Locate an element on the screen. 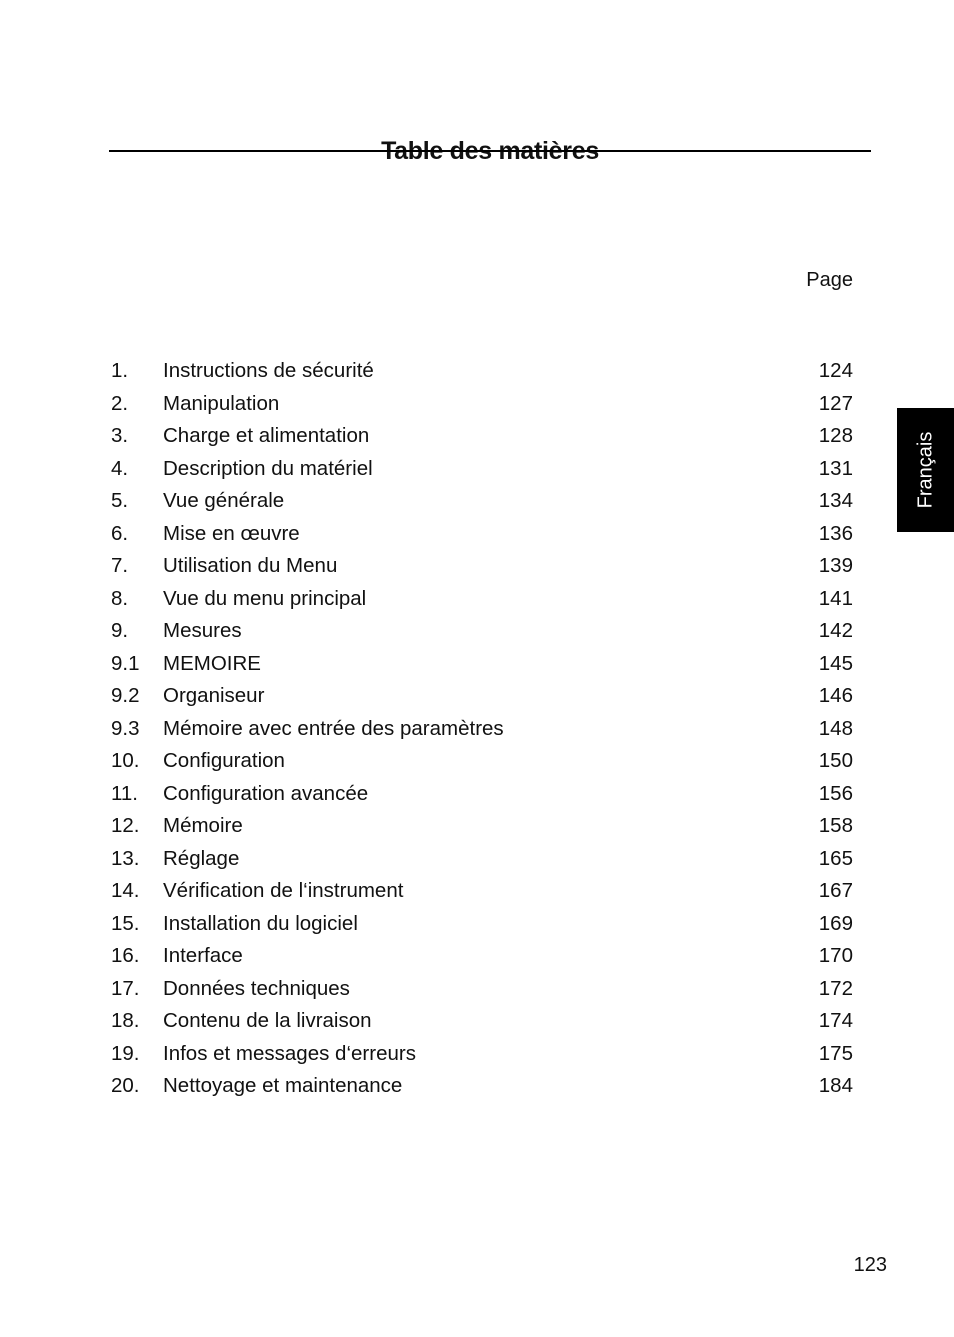 This screenshot has width=954, height=1337. toc-entry-number: 7. is located at coordinates (120, 565).